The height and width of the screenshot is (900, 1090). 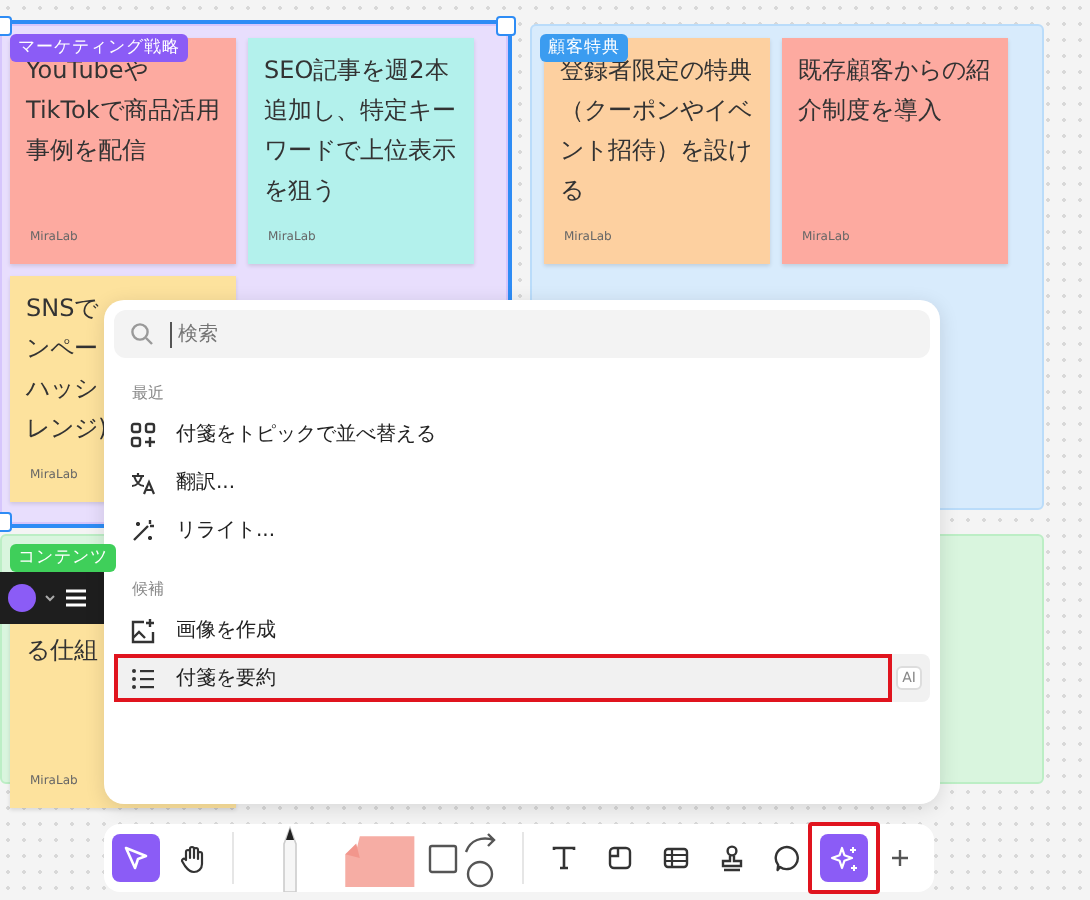 What do you see at coordinates (361, 131) in the screenshot?
I see `note-text: SEO記事を週2本追加し、特定キーワードで上位表示を狙う` at bounding box center [361, 131].